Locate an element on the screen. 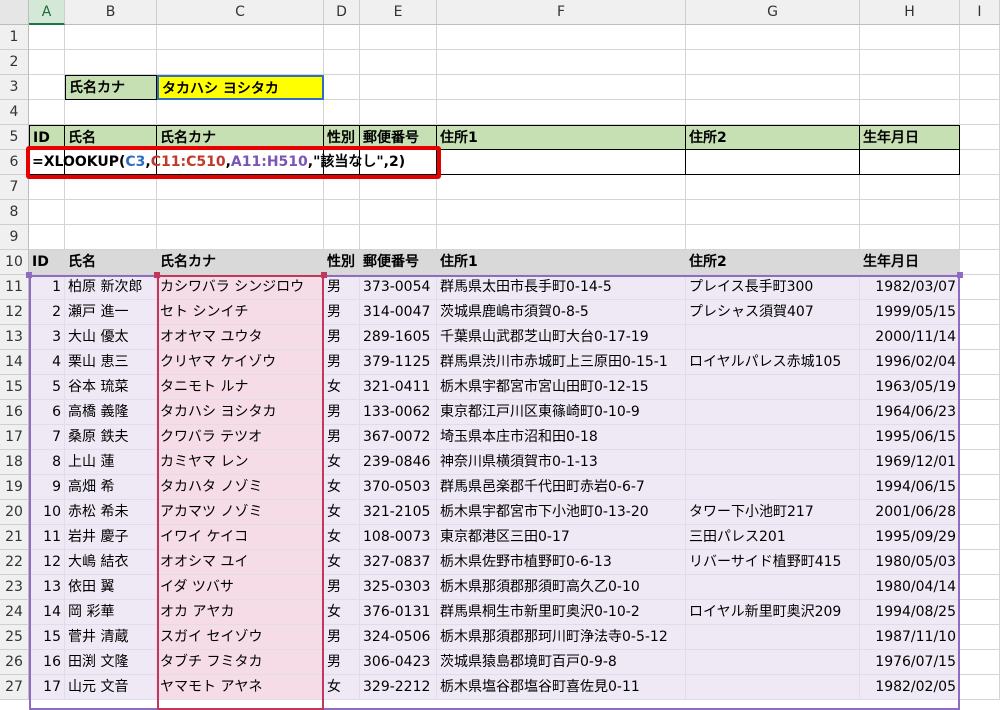  search-value-cell: タカハシ ヨシタカ is located at coordinates (240, 87).